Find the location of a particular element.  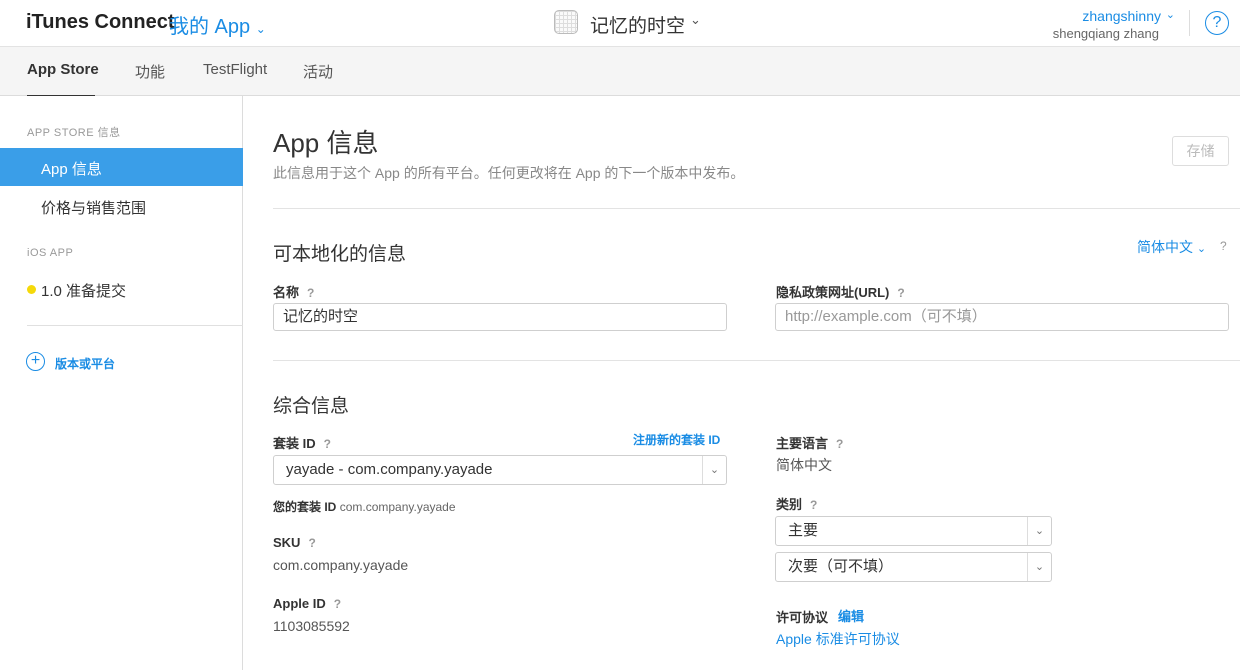

primary-language-value: 简体中文 is located at coordinates (804, 465).